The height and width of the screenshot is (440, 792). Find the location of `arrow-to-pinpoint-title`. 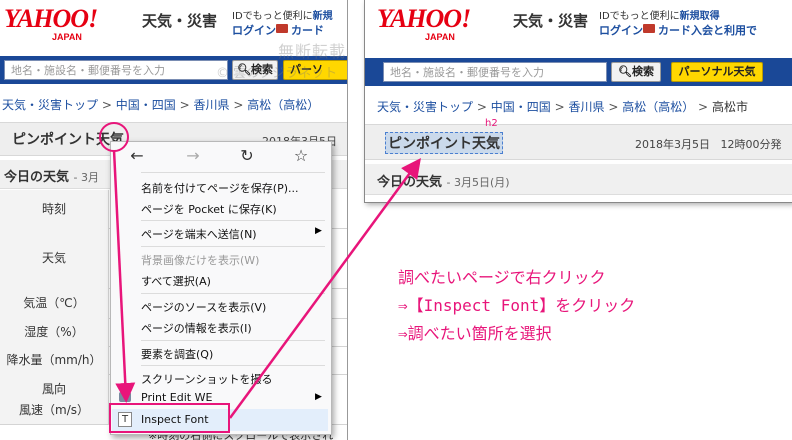

arrow-to-pinpoint-title is located at coordinates (324, 288).